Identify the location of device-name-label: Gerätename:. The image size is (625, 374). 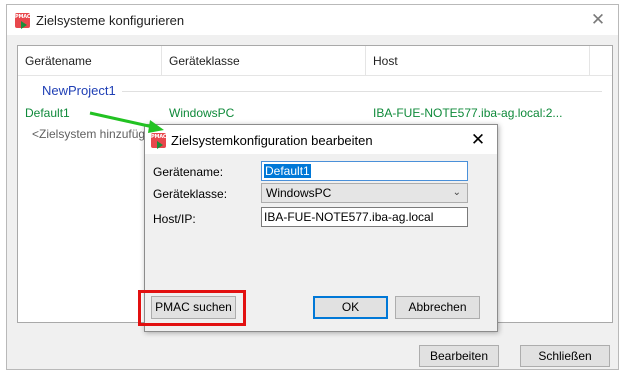
(188, 172).